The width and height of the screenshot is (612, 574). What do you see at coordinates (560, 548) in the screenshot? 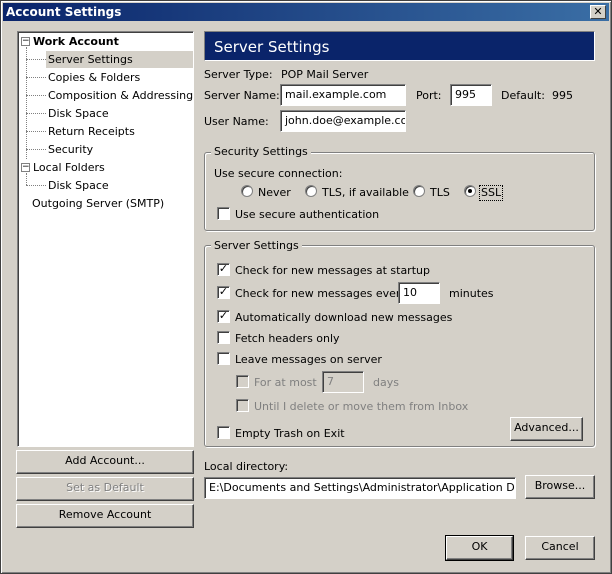
I see `cancel-button: Cancel` at bounding box center [560, 548].